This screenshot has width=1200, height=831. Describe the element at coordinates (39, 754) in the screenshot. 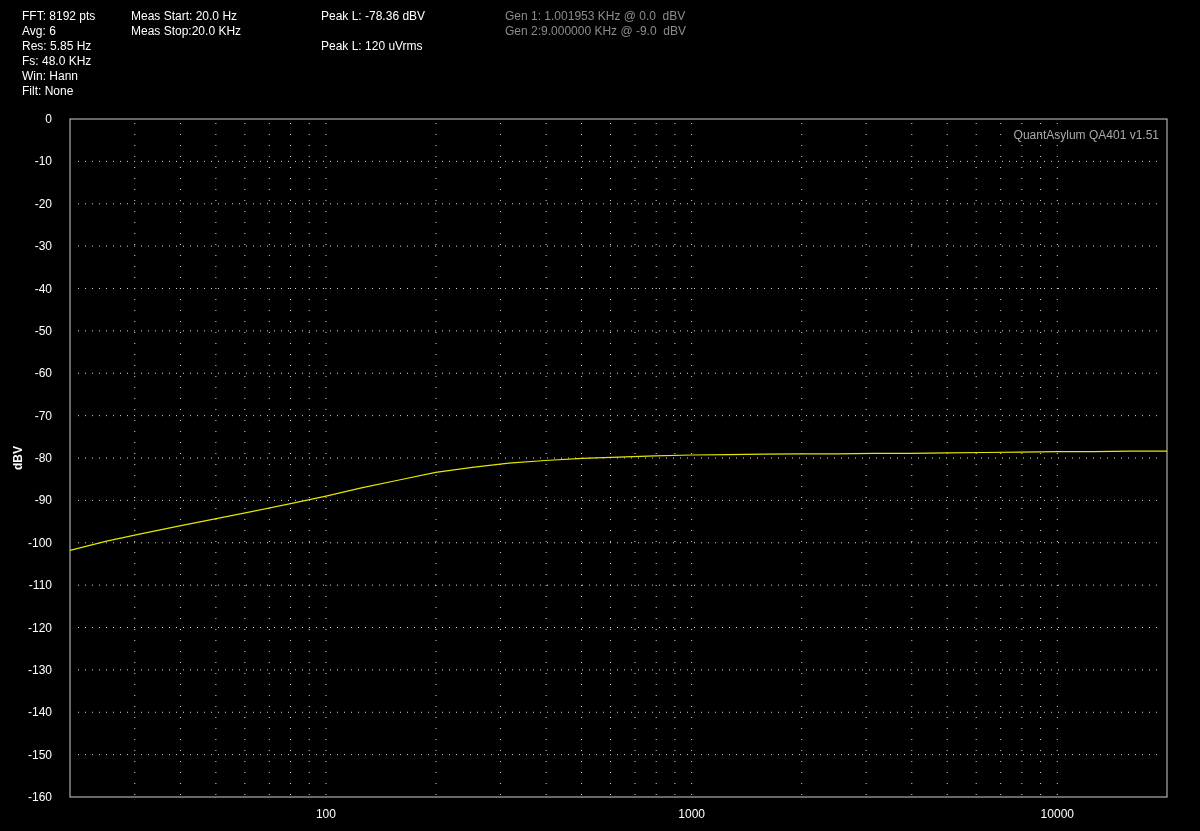

I see `y-tick-label: -150` at that location.